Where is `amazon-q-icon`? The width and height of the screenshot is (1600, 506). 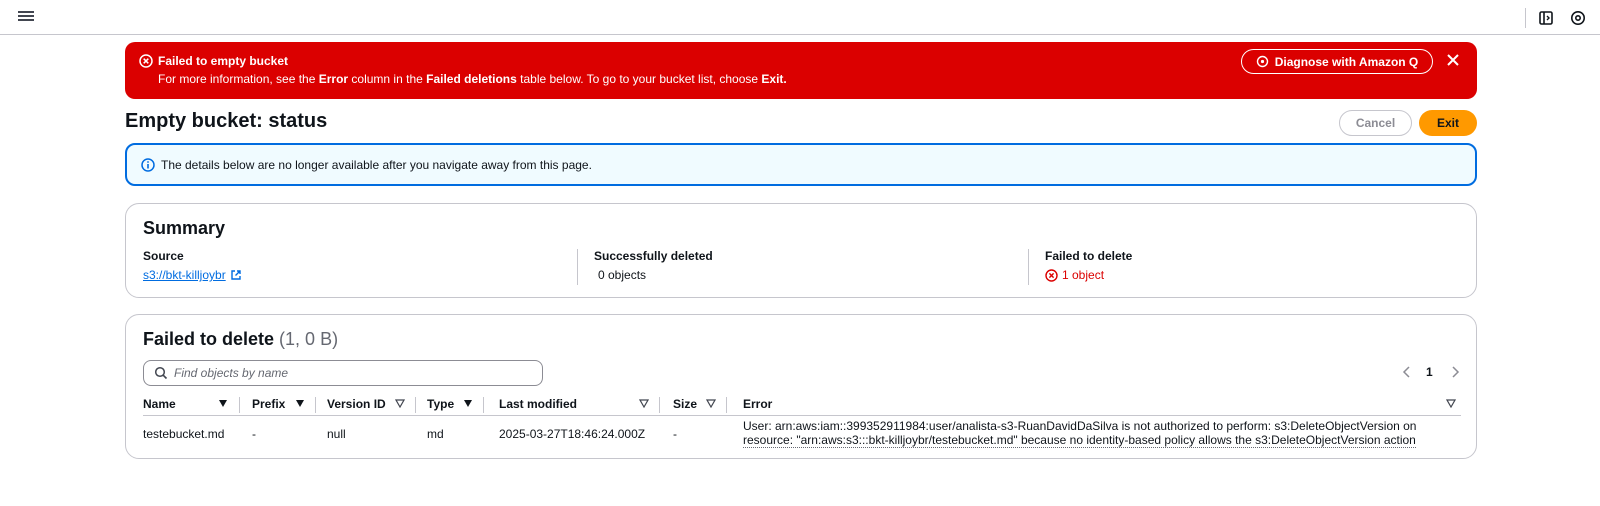
amazon-q-icon is located at coordinates (1262, 61).